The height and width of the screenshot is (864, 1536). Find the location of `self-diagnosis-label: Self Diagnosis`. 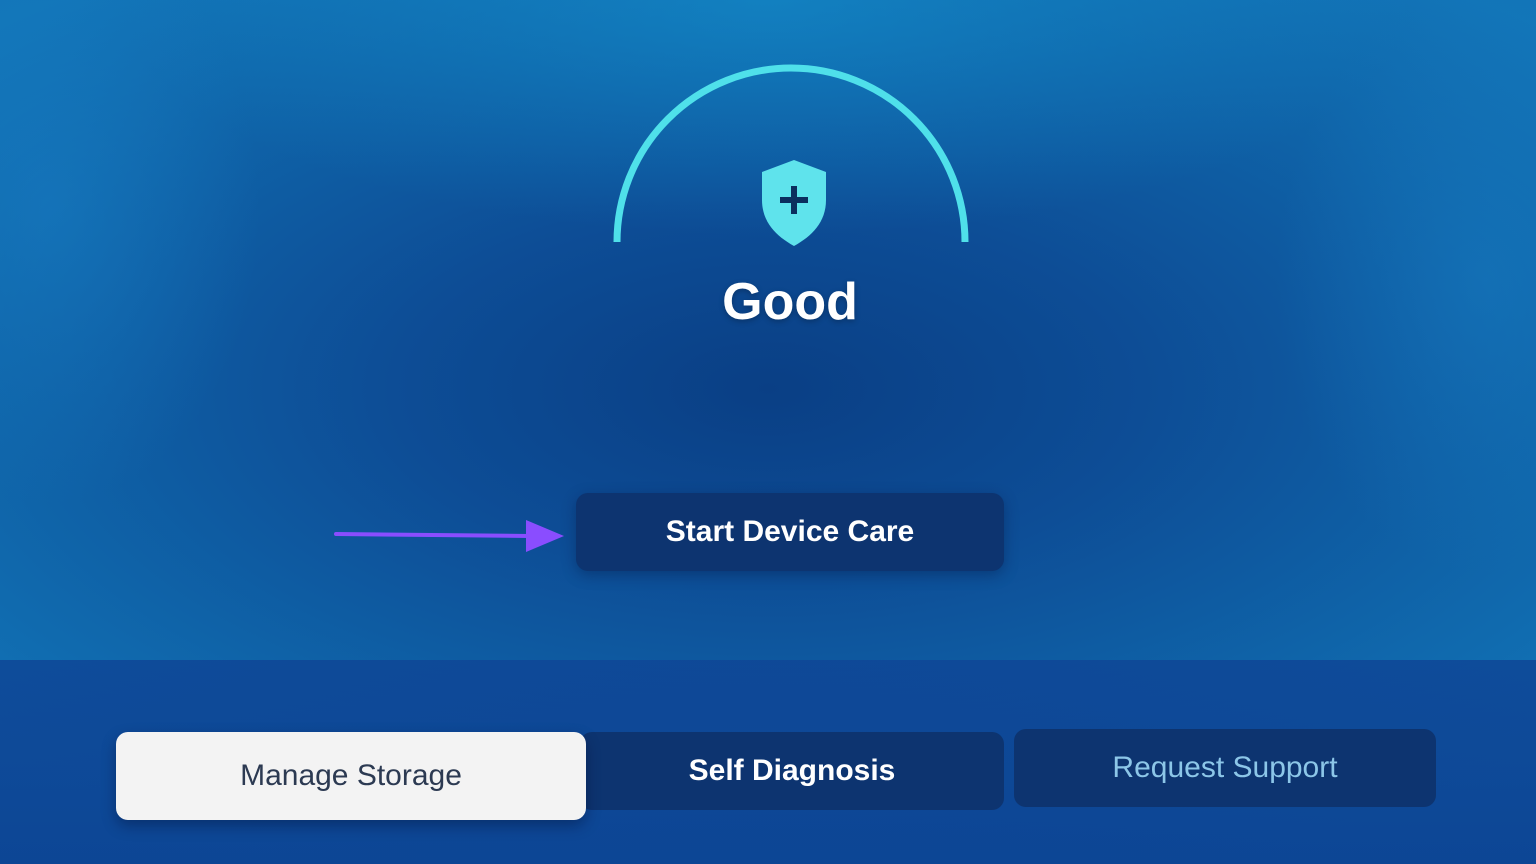

self-diagnosis-label: Self Diagnosis is located at coordinates (792, 770).